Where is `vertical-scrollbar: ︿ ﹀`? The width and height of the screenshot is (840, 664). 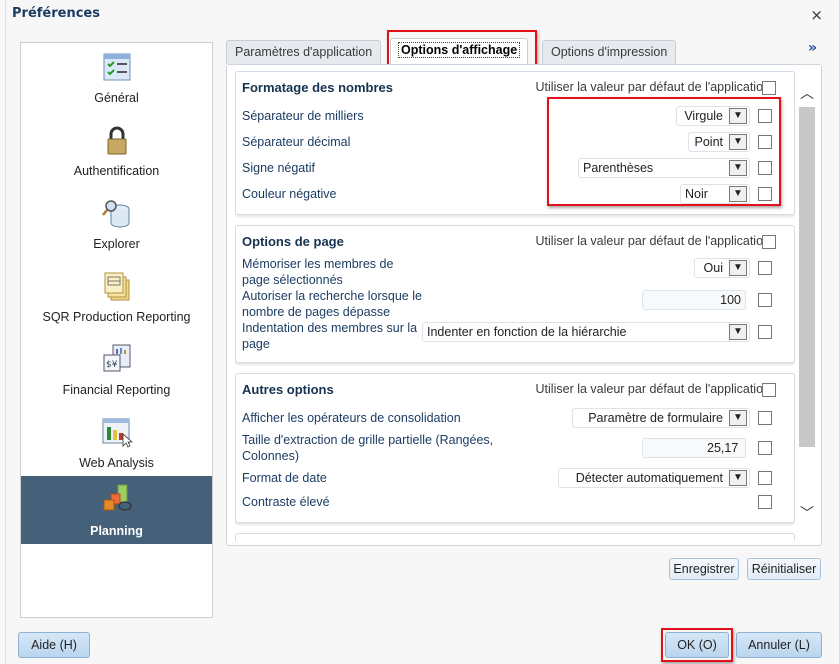
vertical-scrollbar: ︿ ﹀ is located at coordinates (807, 306).